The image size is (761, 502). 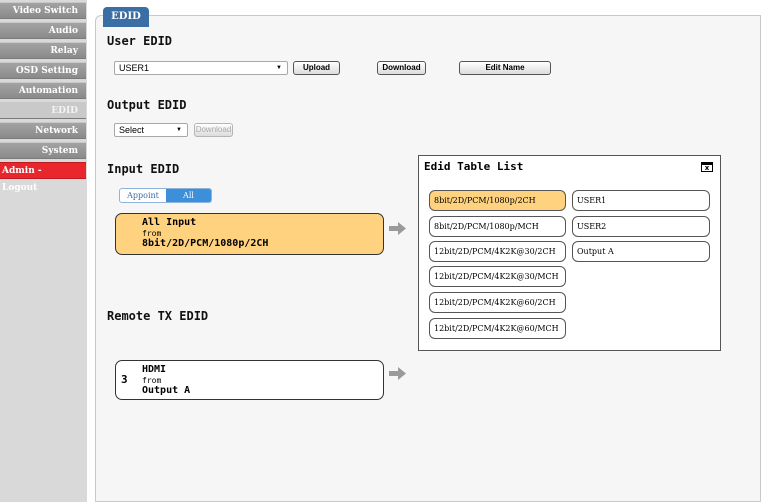 I want to click on edid-item-output: Output A, so click(x=641, y=251).